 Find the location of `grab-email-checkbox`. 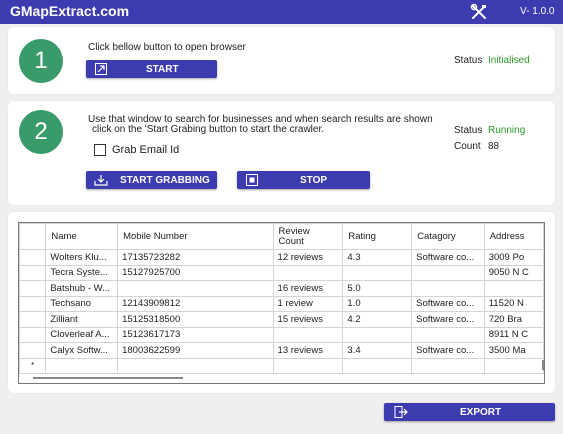

grab-email-checkbox is located at coordinates (100, 150).